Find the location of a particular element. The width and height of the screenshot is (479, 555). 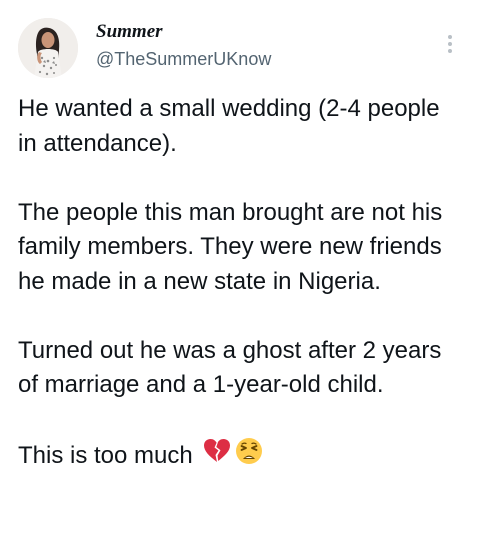

avatar is located at coordinates (48, 48).